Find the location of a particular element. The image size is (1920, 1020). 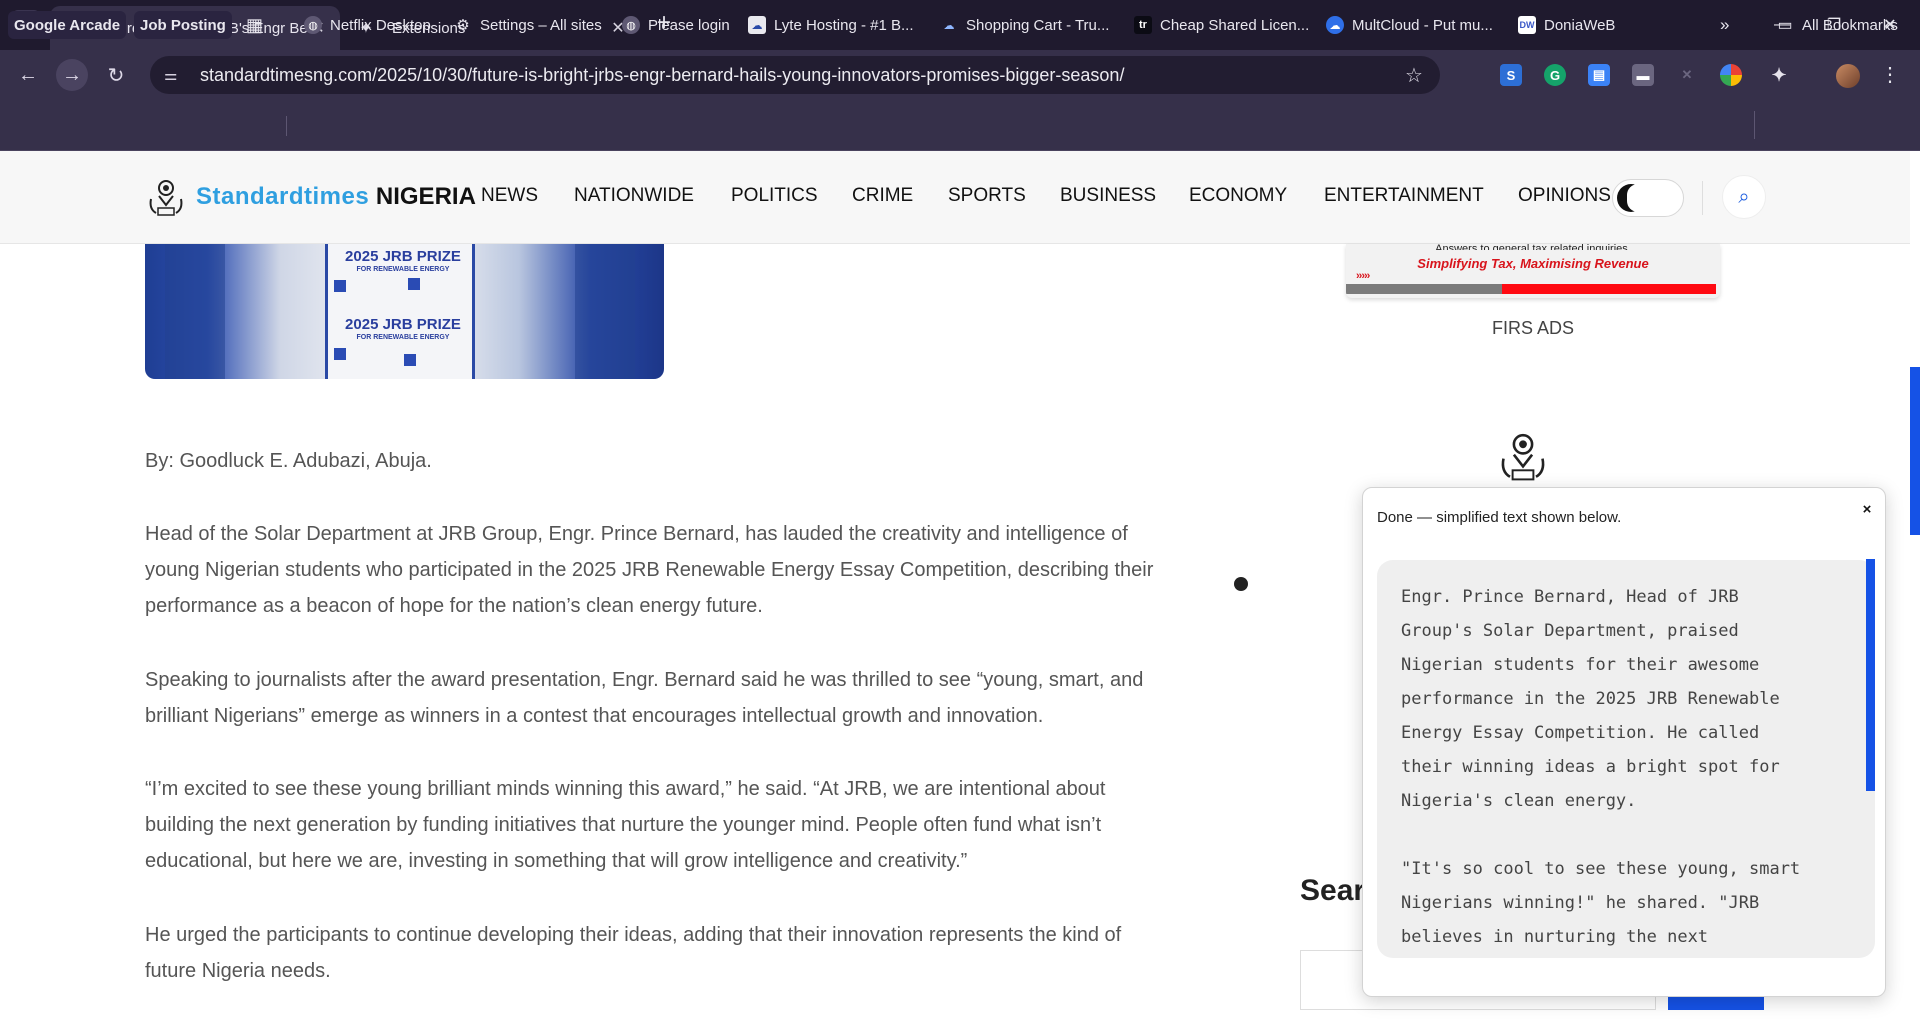

extension-folder-icon: ▬ is located at coordinates (1643, 75).